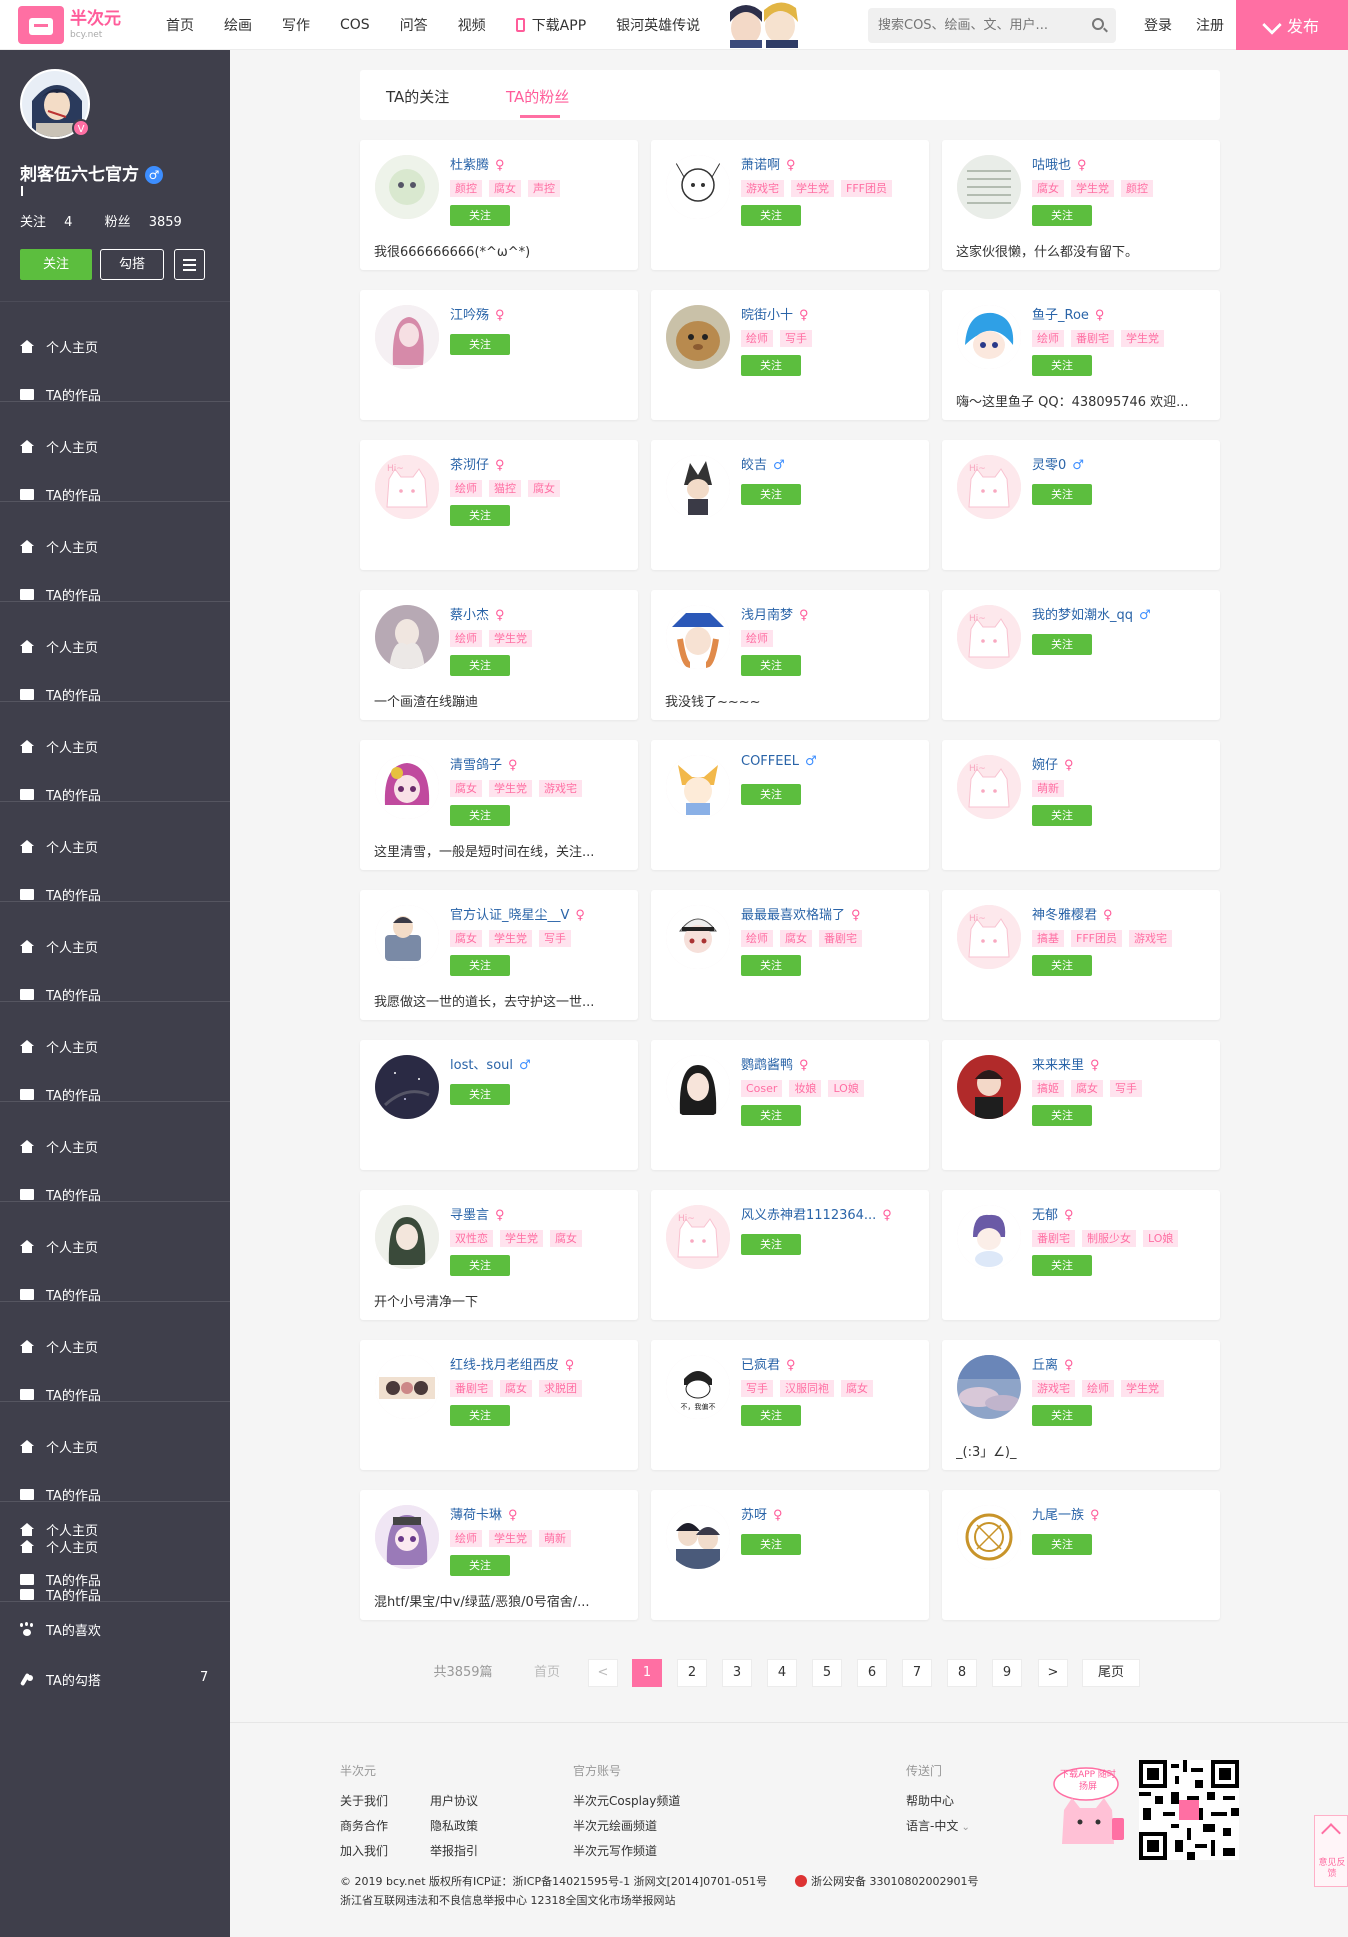 The width and height of the screenshot is (1348, 1937). What do you see at coordinates (469, 1215) in the screenshot?
I see `fan-name: 寻墨言` at bounding box center [469, 1215].